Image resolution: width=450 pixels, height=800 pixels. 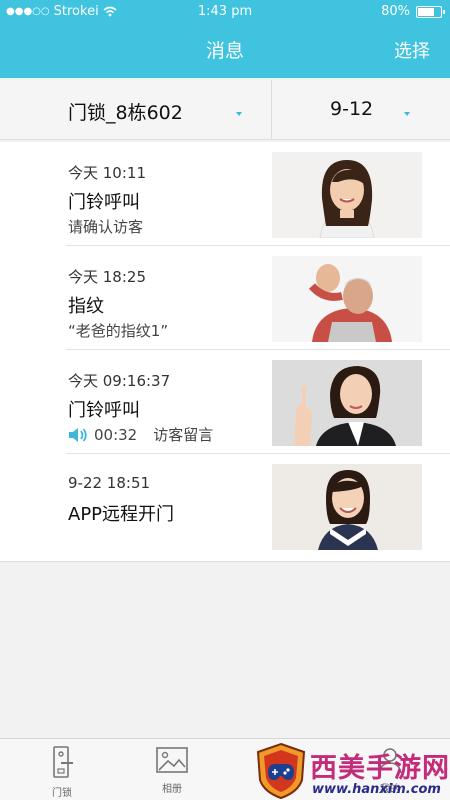 What do you see at coordinates (109, 483) in the screenshot?
I see `message-time: 9-22 18:51` at bounding box center [109, 483].